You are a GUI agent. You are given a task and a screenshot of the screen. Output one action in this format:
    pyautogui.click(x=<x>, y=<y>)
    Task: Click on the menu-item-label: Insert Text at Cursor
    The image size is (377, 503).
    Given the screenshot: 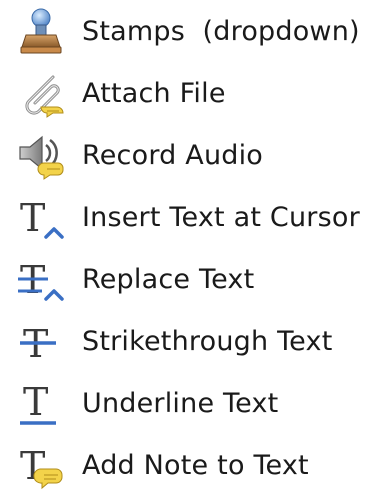 What is the action you would take?
    pyautogui.click(x=221, y=217)
    